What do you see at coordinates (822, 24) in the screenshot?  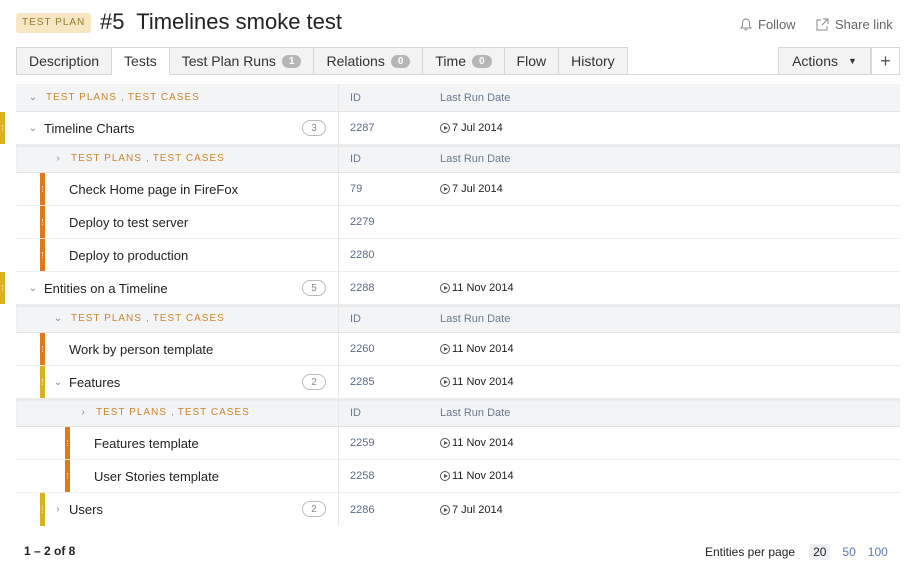 I see `share-icon` at bounding box center [822, 24].